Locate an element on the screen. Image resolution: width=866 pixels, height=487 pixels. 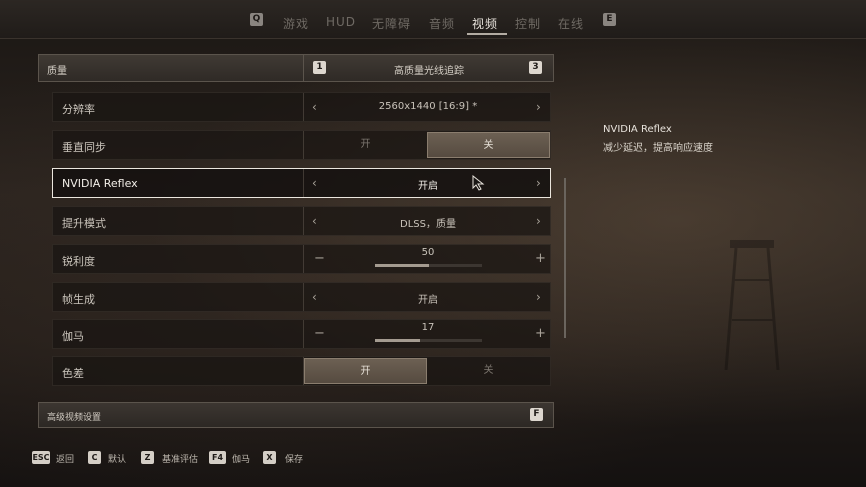
tab-video: 视频 is located at coordinates (485, 23).